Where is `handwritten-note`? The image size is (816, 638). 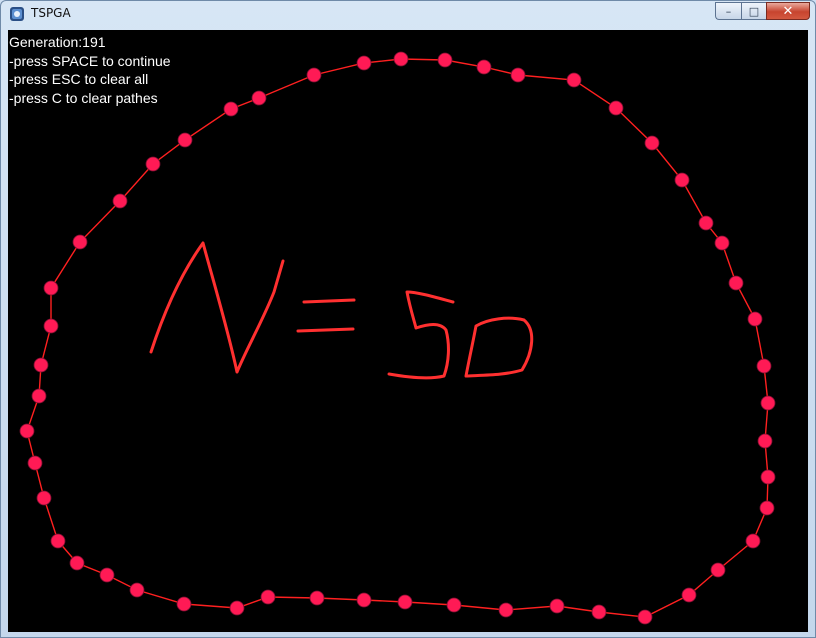 handwritten-note is located at coordinates (341, 310).